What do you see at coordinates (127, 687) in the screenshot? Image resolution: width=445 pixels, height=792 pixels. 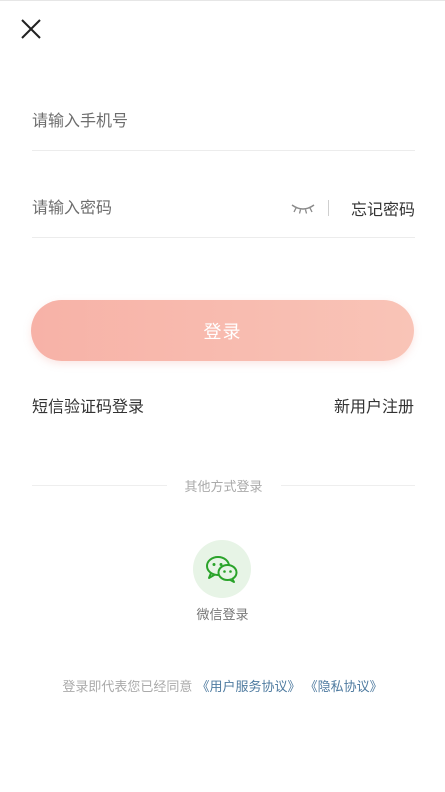 I see `agreement-prefix: 登录即代表您已经同意` at bounding box center [127, 687].